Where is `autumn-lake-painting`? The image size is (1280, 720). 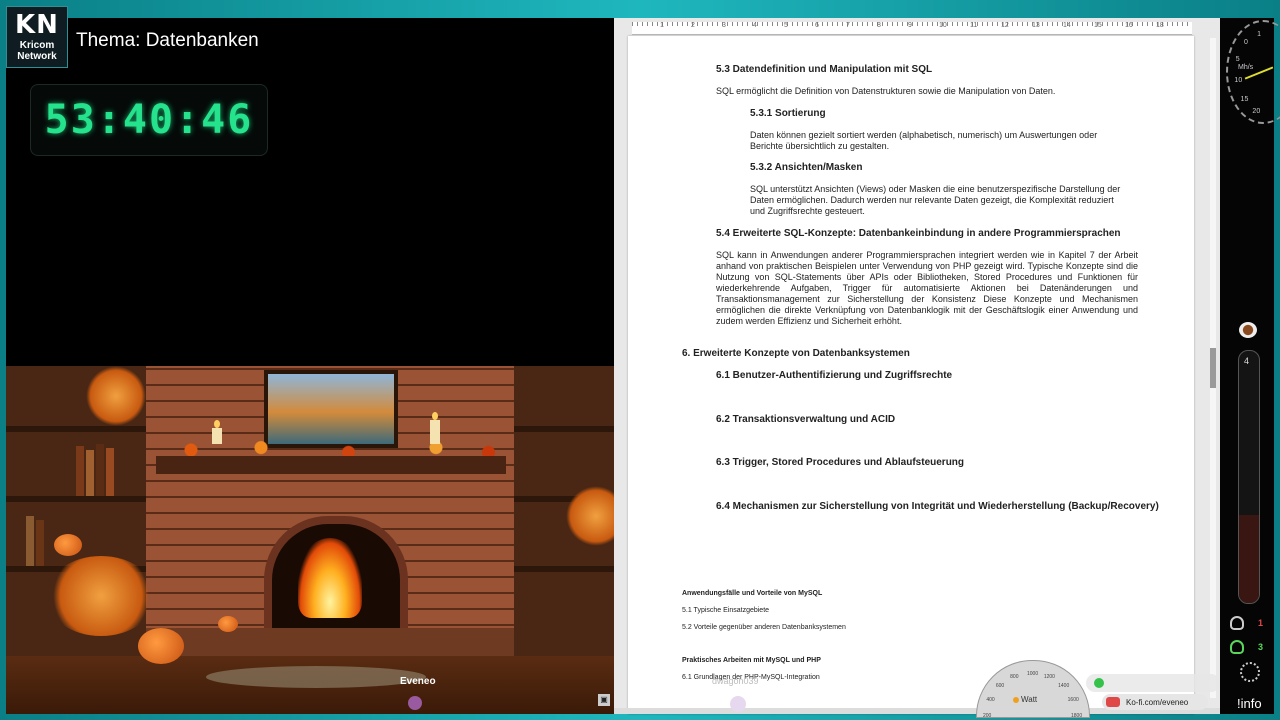 autumn-lake-painting is located at coordinates (331, 409).